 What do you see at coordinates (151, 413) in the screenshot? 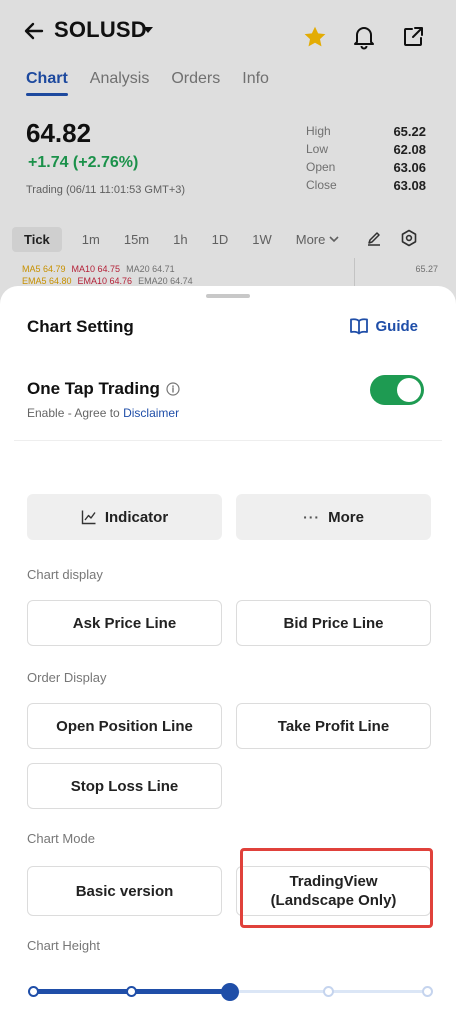
I see `disclaimer-link: Disclaimer` at bounding box center [151, 413].